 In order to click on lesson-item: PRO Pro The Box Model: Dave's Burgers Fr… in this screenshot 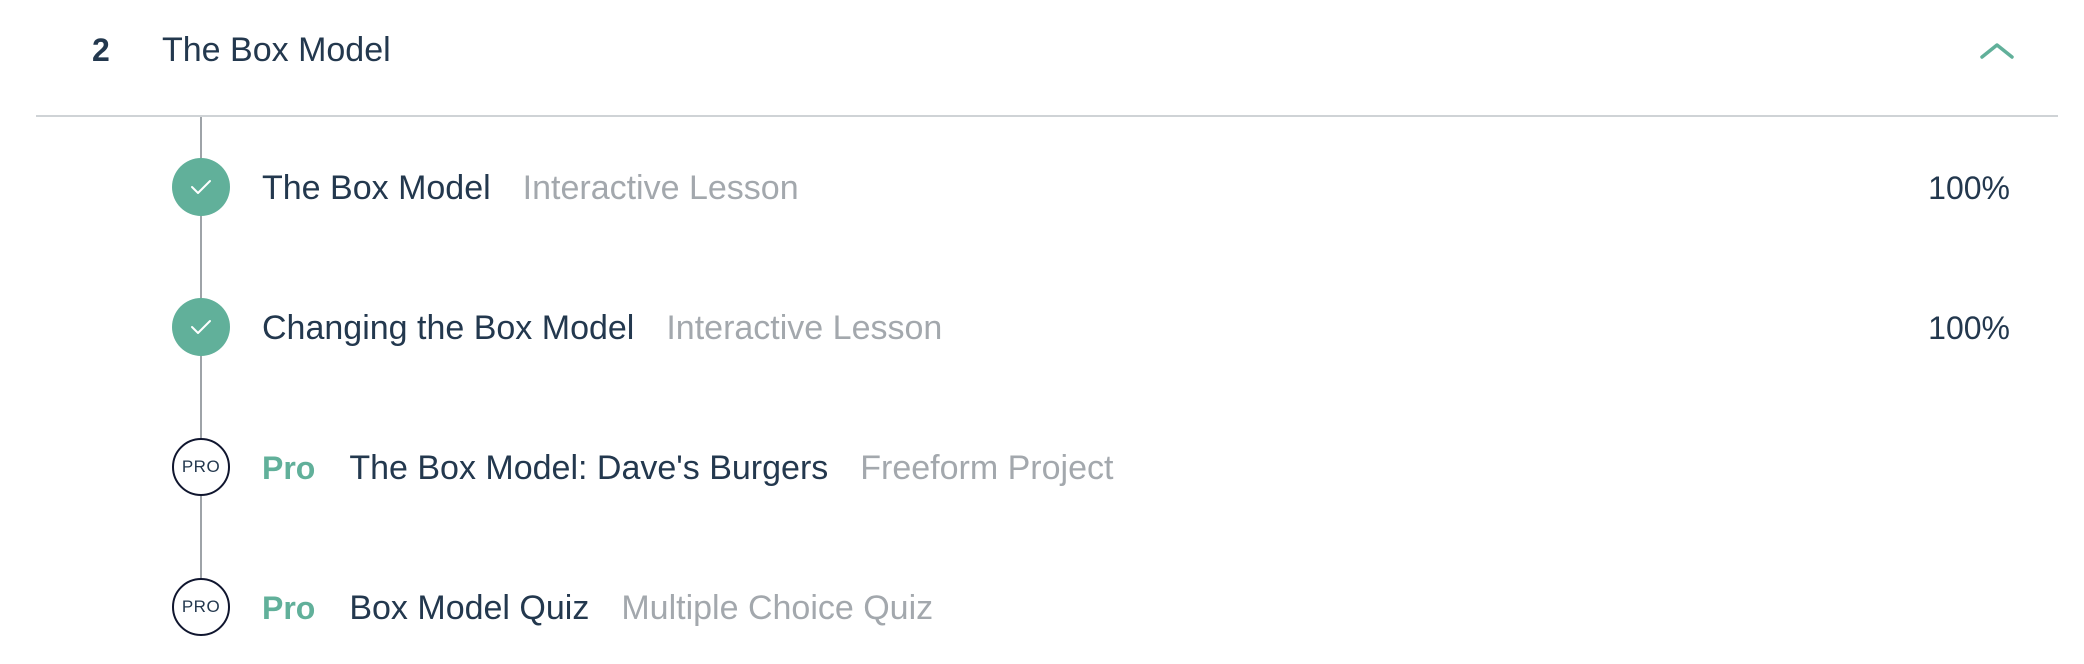, I will do `click(1042, 467)`.